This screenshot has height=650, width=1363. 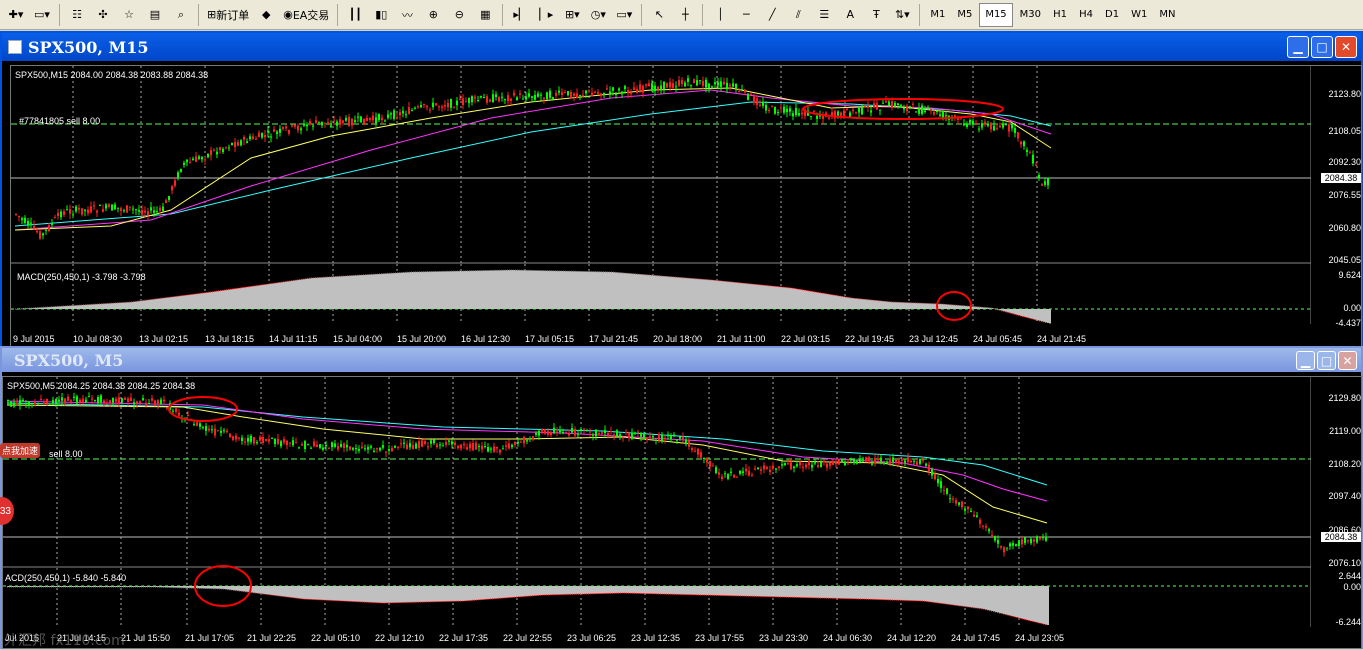 I want to click on market-watch-icon: ☷, so click(x=77, y=15).